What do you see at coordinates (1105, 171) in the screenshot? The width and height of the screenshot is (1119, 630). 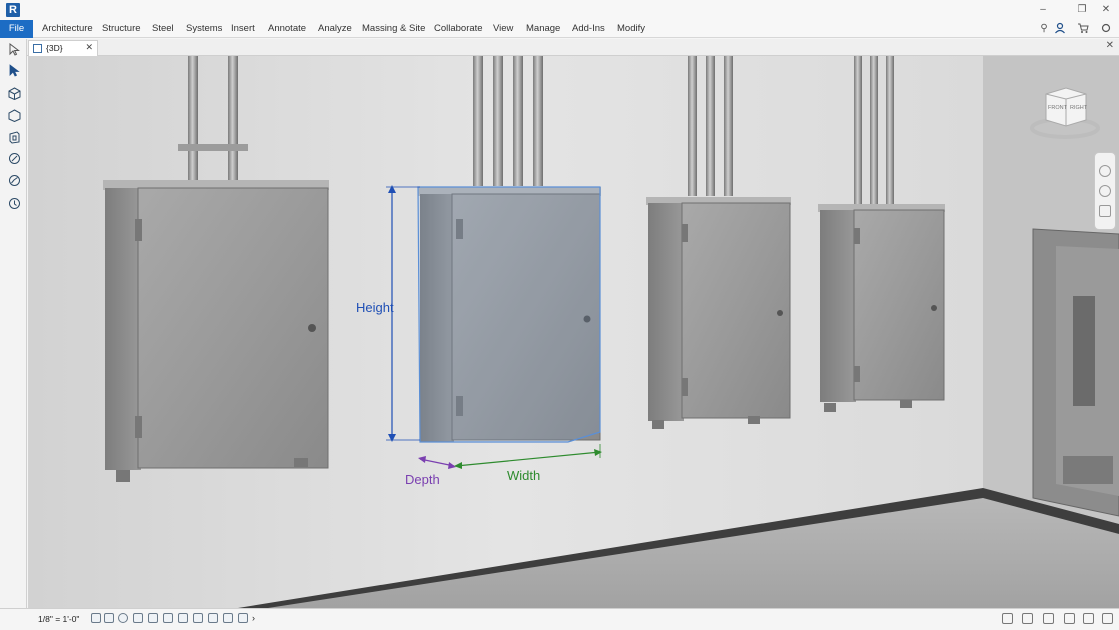 I see `steering-wheel-icon` at bounding box center [1105, 171].